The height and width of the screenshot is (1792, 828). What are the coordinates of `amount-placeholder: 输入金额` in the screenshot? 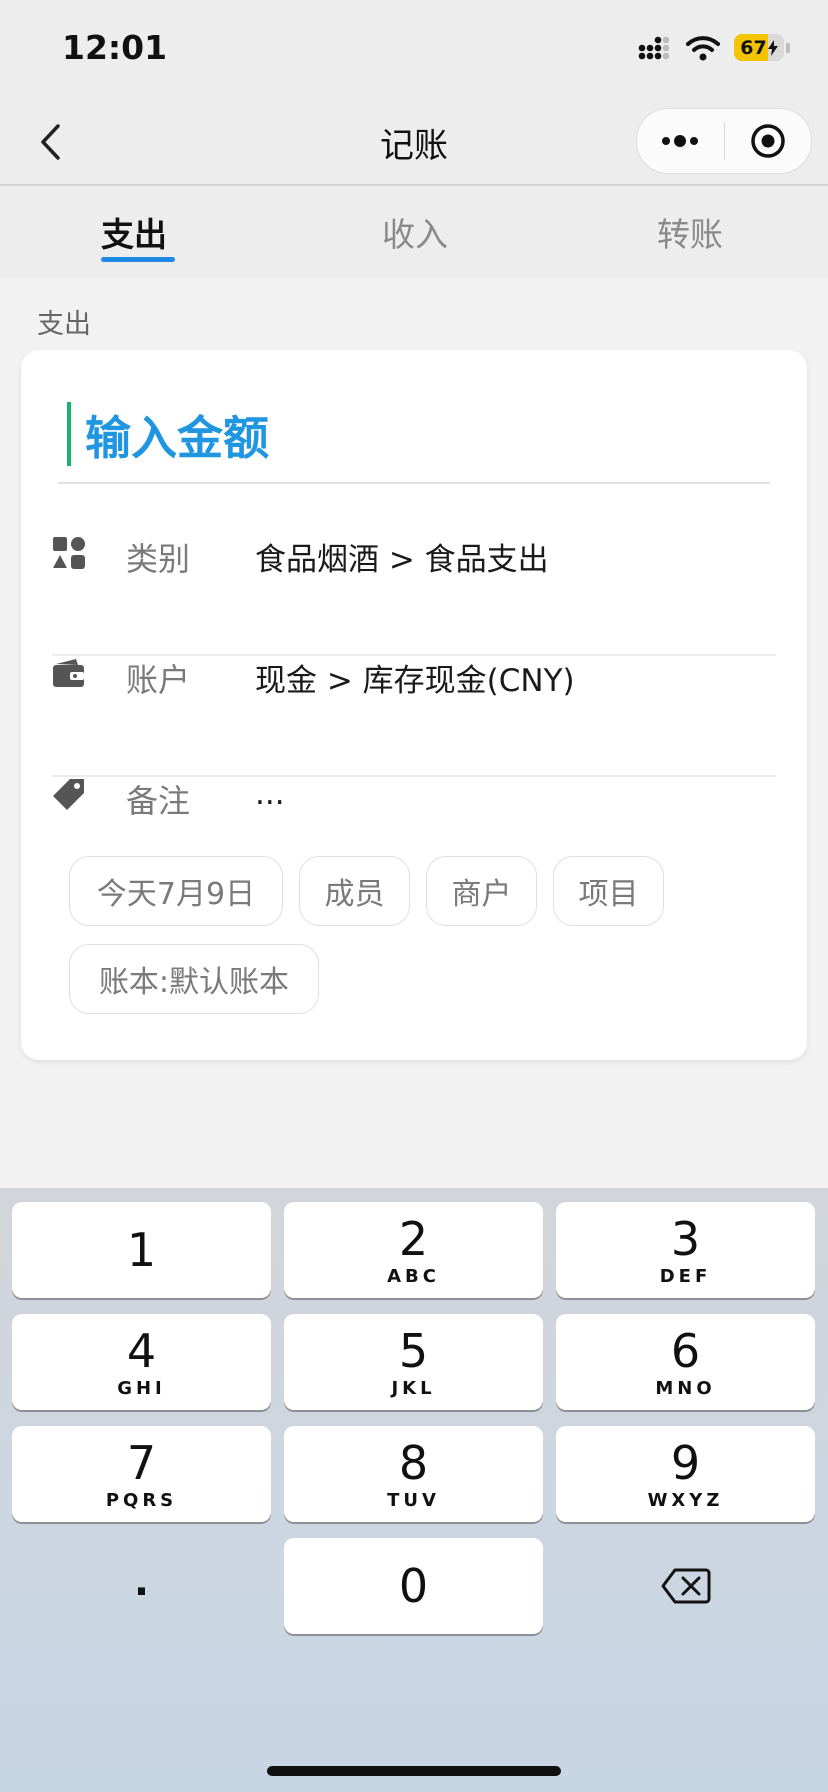 It's located at (177, 438).